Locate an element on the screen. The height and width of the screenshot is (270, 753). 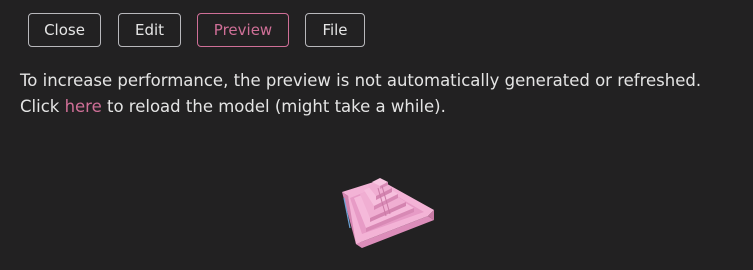
close-button: Close is located at coordinates (64, 30).